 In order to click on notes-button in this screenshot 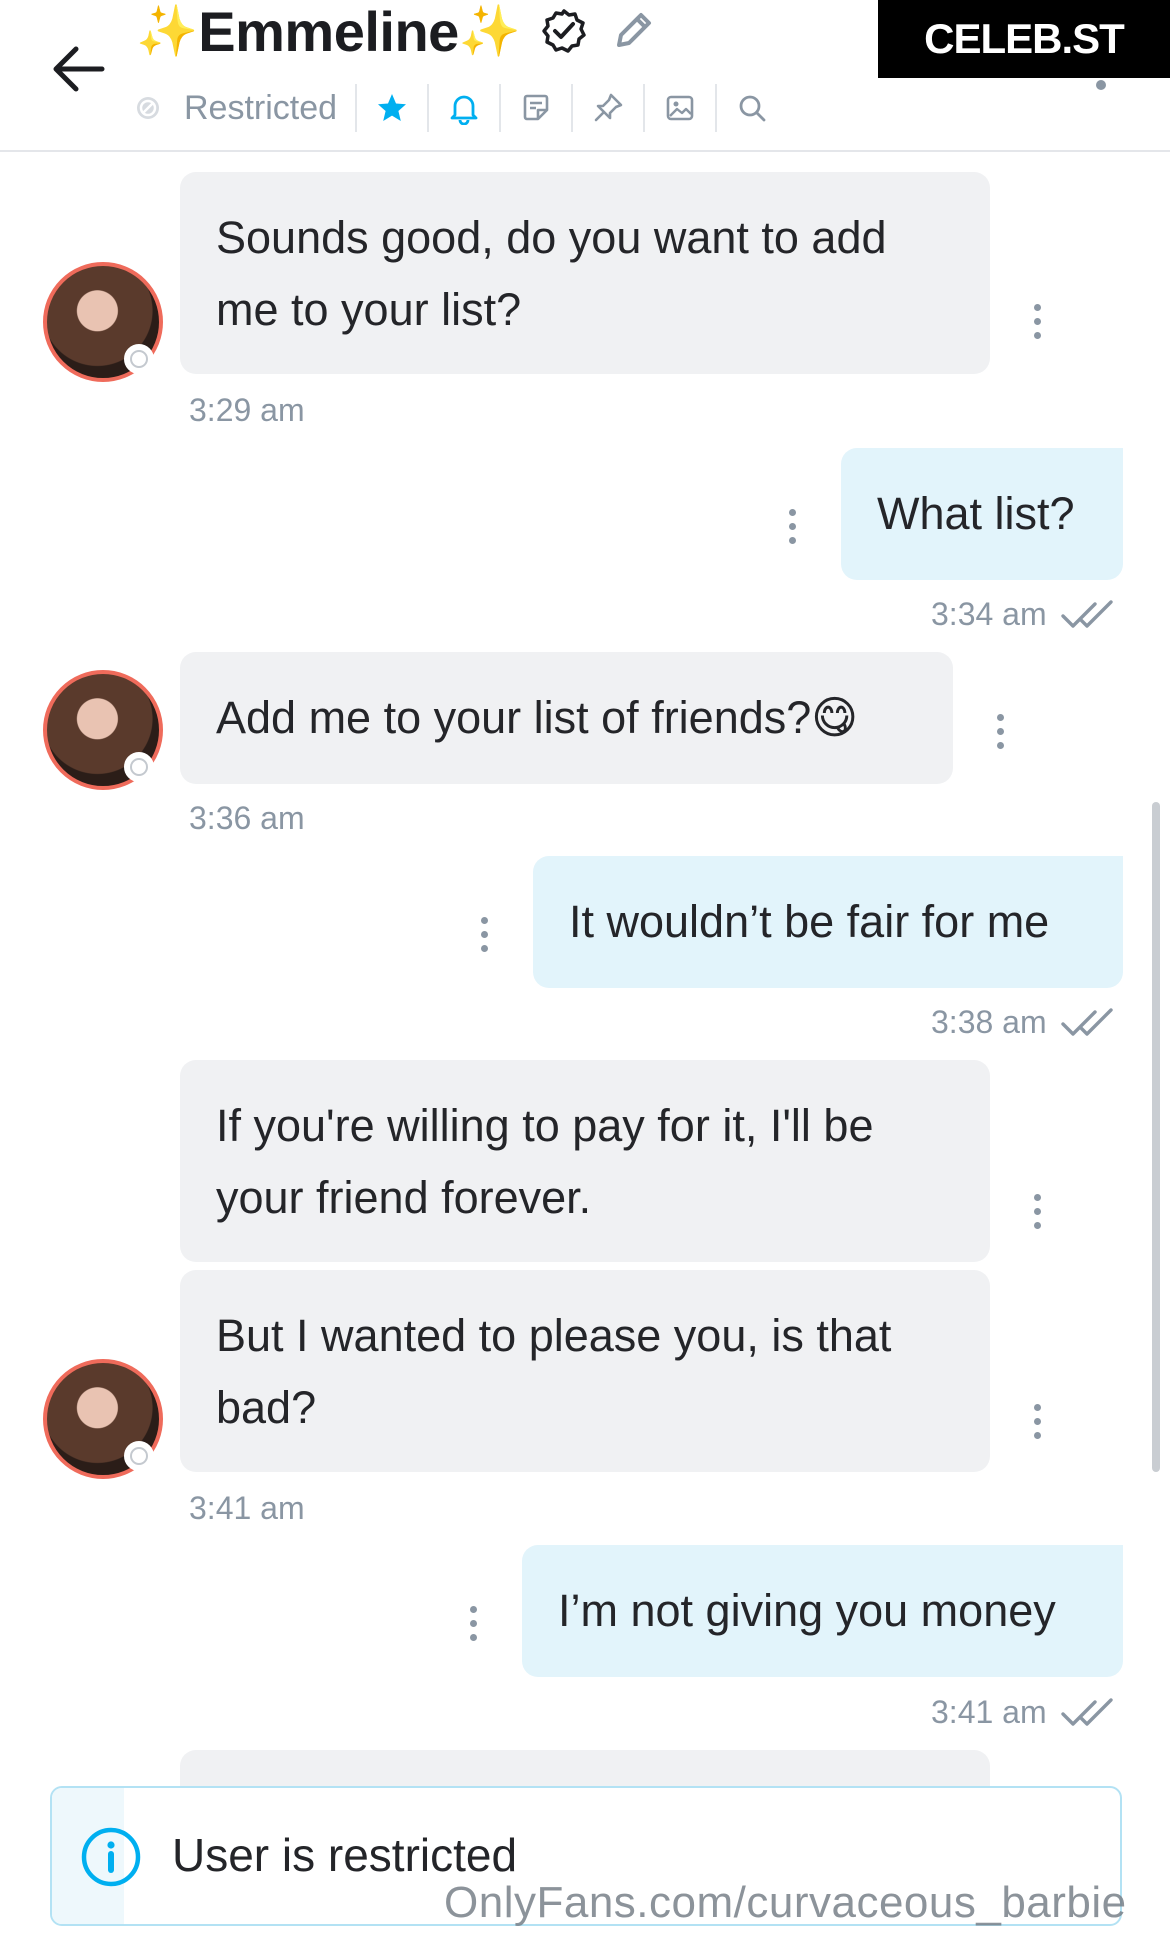, I will do `click(536, 108)`.